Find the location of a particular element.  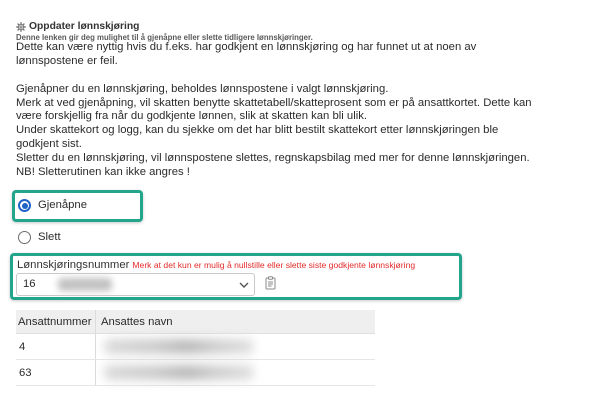

radio-option-delete: Slett is located at coordinates (39, 237).